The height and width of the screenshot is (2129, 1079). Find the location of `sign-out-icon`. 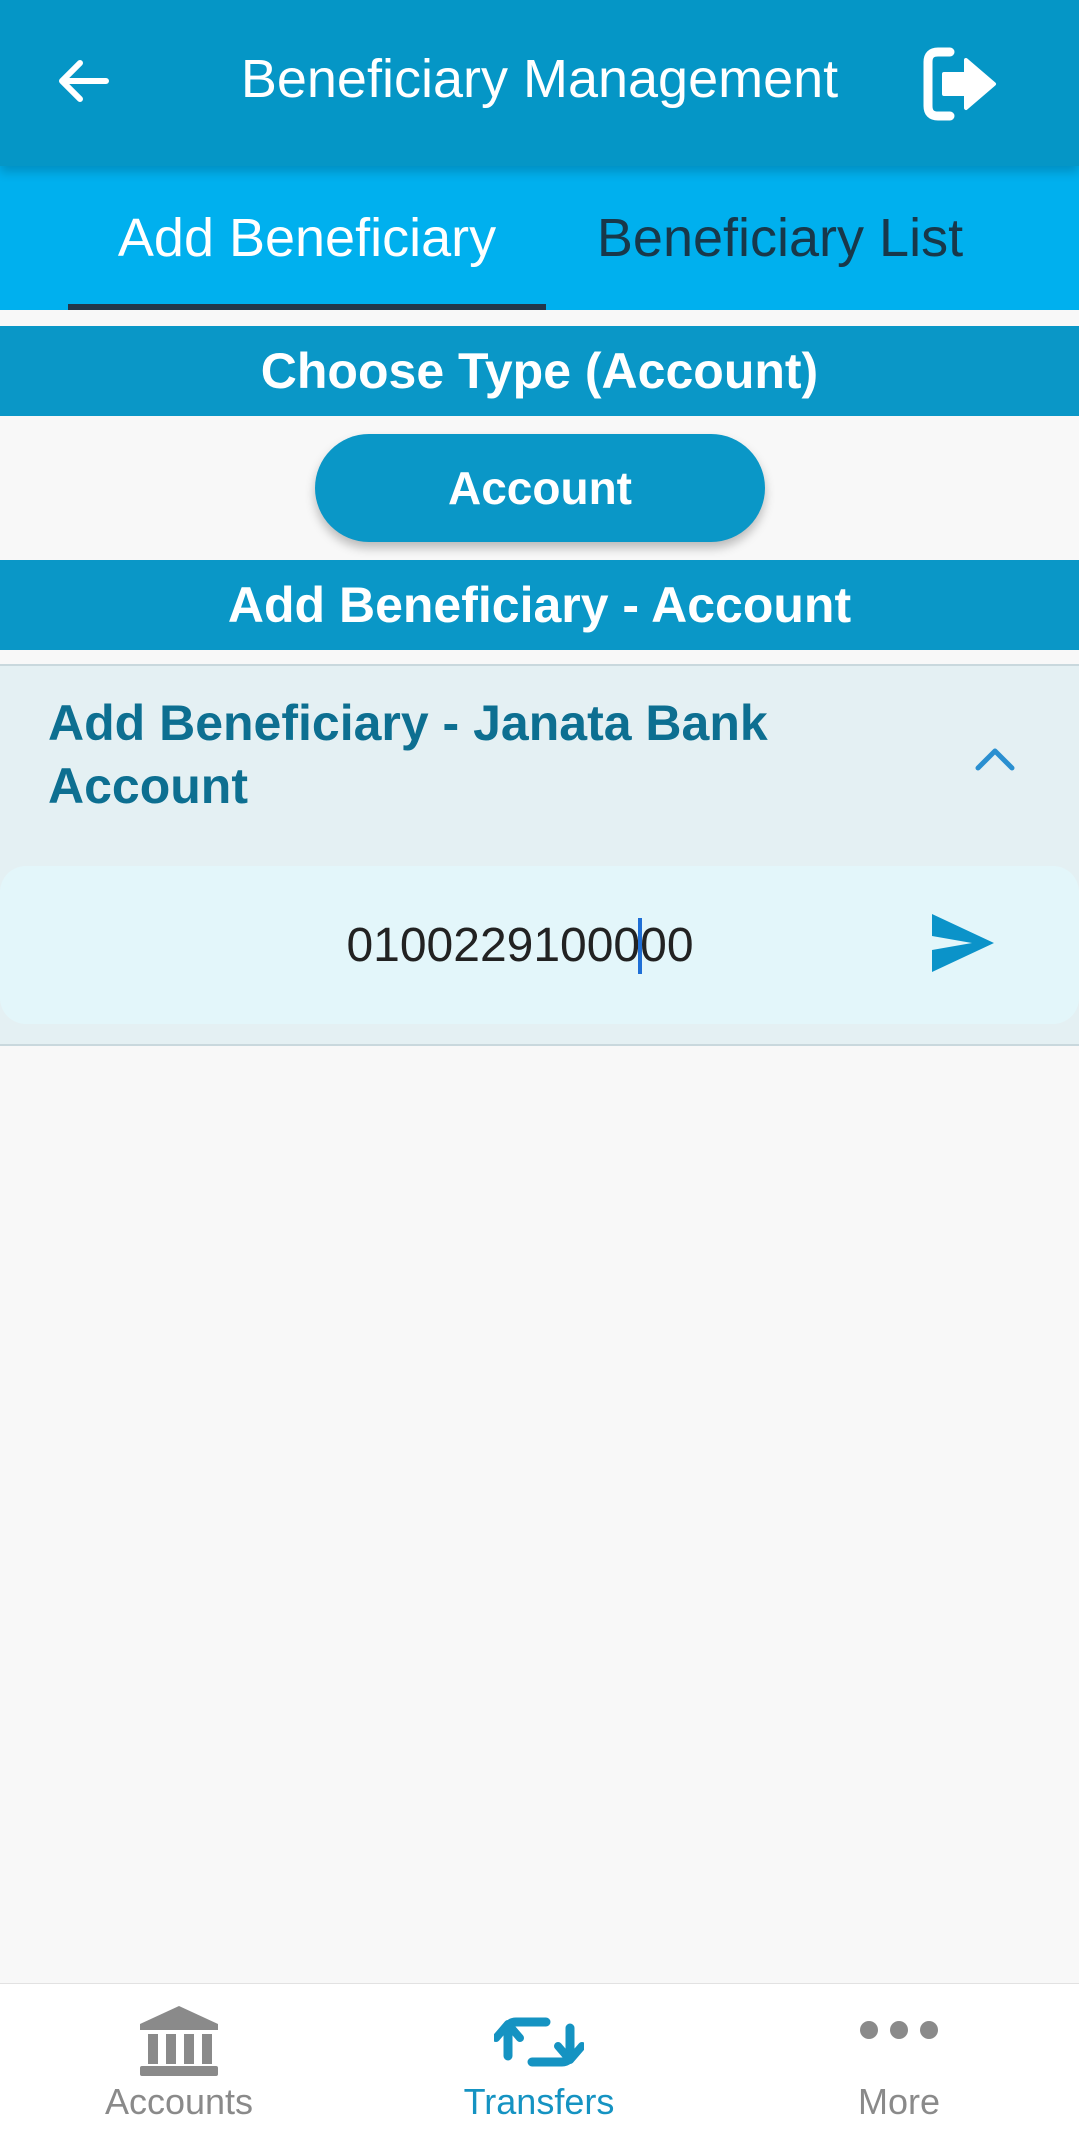

sign-out-icon is located at coordinates (960, 84).